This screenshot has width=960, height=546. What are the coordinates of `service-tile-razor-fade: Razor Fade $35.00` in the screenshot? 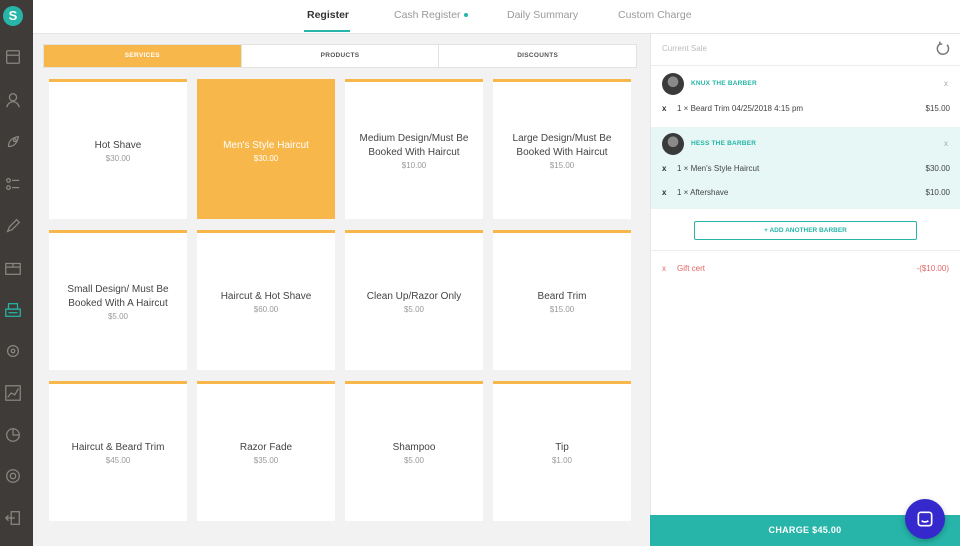 It's located at (266, 451).